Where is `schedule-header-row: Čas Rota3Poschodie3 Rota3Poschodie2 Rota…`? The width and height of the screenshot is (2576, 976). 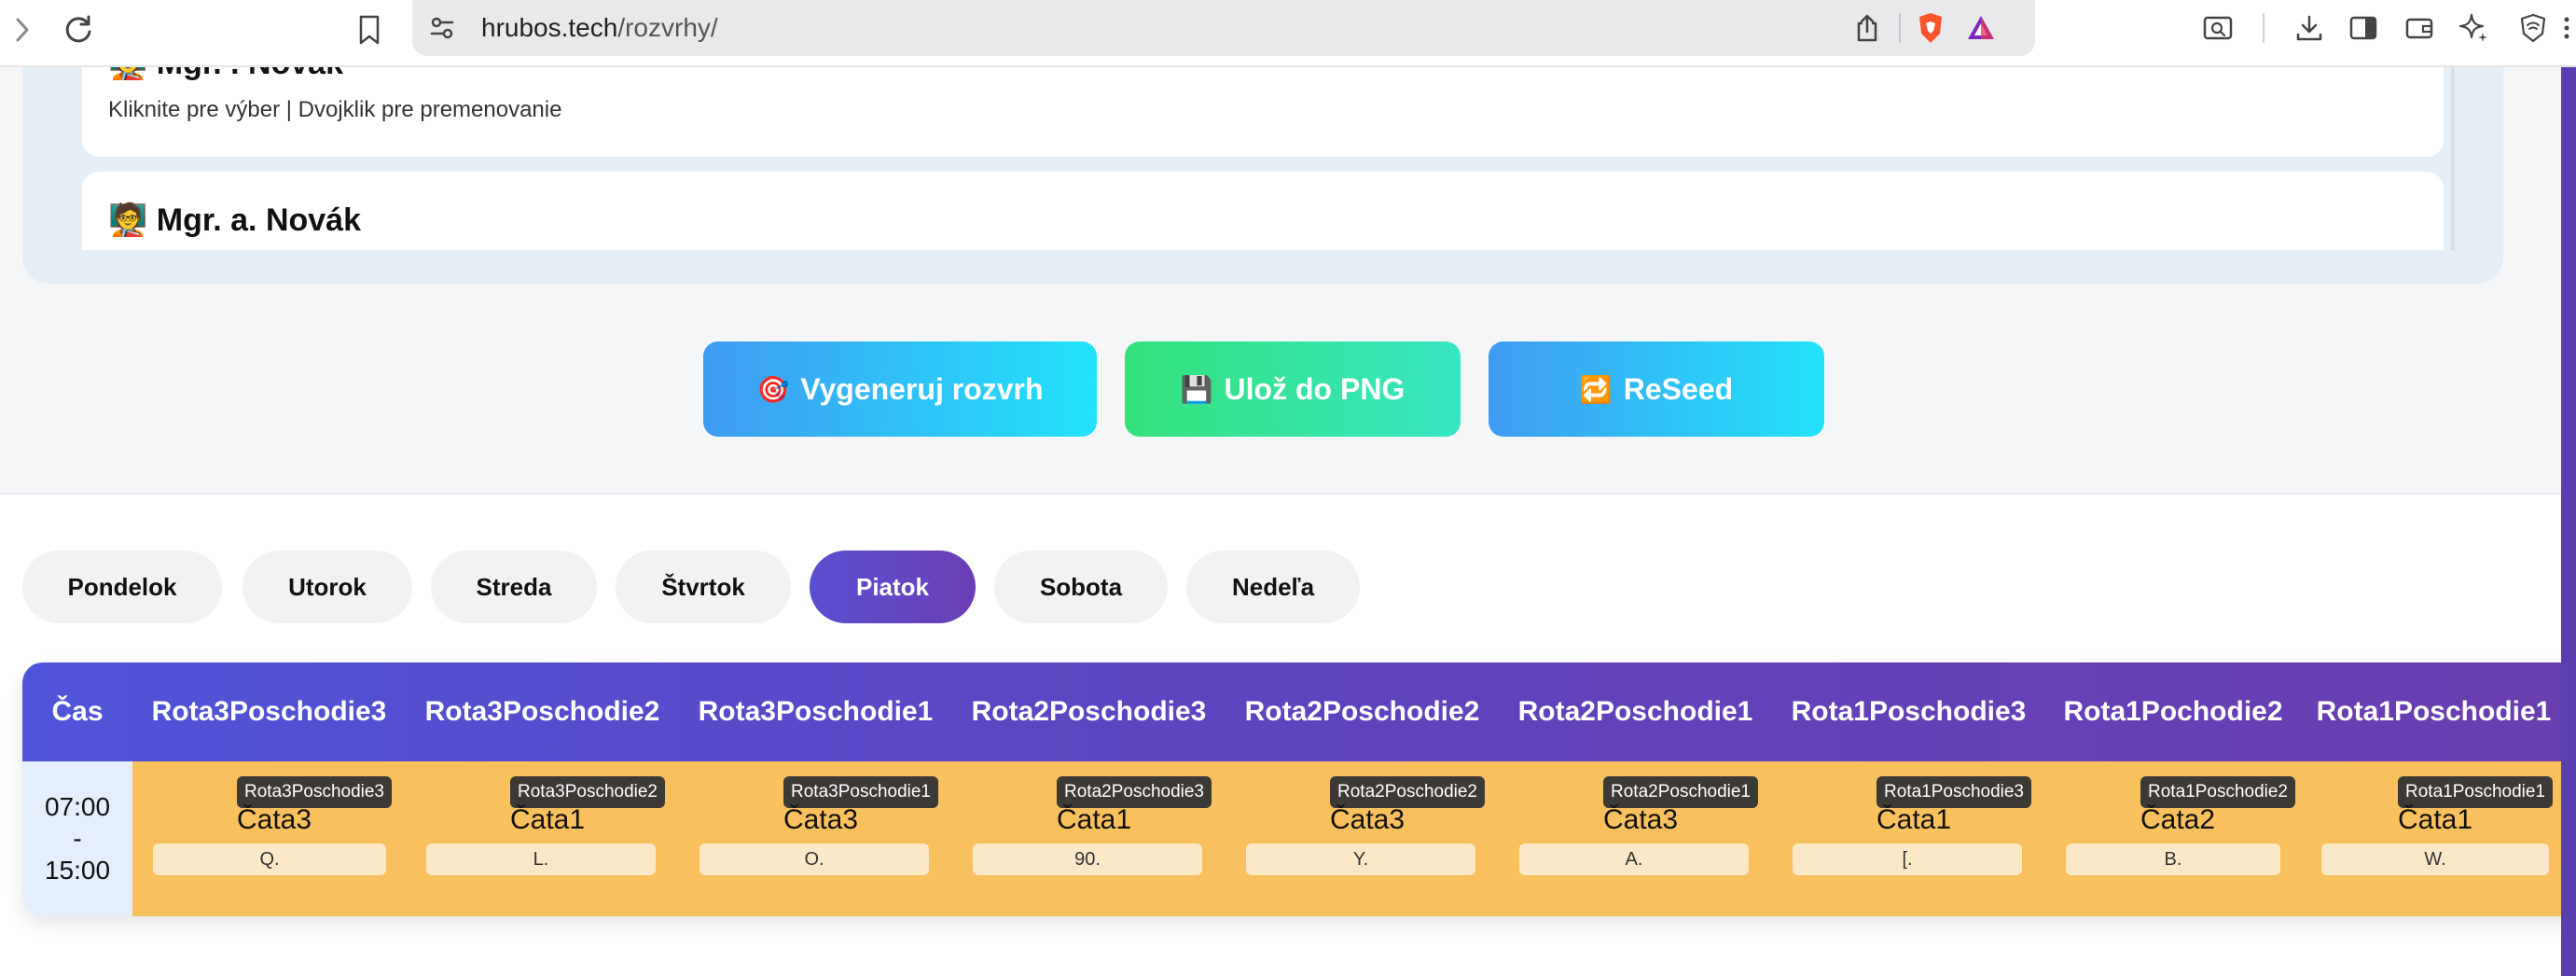 schedule-header-row: Čas Rota3Poschodie3 Rota3Poschodie2 Rota… is located at coordinates (1299, 712).